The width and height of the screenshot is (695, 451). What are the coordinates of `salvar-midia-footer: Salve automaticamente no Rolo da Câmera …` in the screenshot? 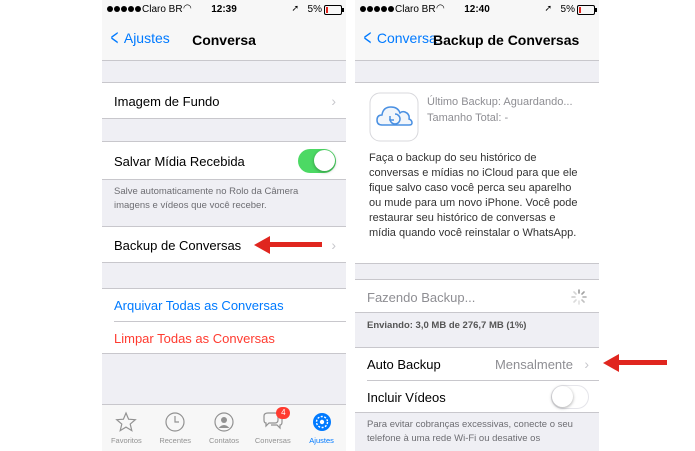 It's located at (206, 198).